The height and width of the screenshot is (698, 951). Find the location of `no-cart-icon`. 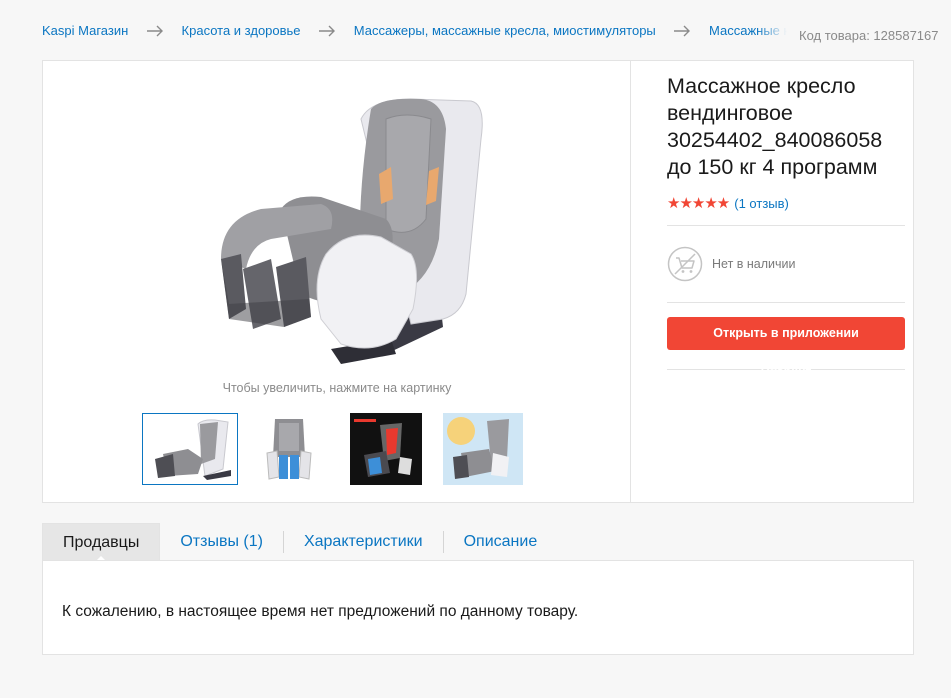

no-cart-icon is located at coordinates (685, 264).